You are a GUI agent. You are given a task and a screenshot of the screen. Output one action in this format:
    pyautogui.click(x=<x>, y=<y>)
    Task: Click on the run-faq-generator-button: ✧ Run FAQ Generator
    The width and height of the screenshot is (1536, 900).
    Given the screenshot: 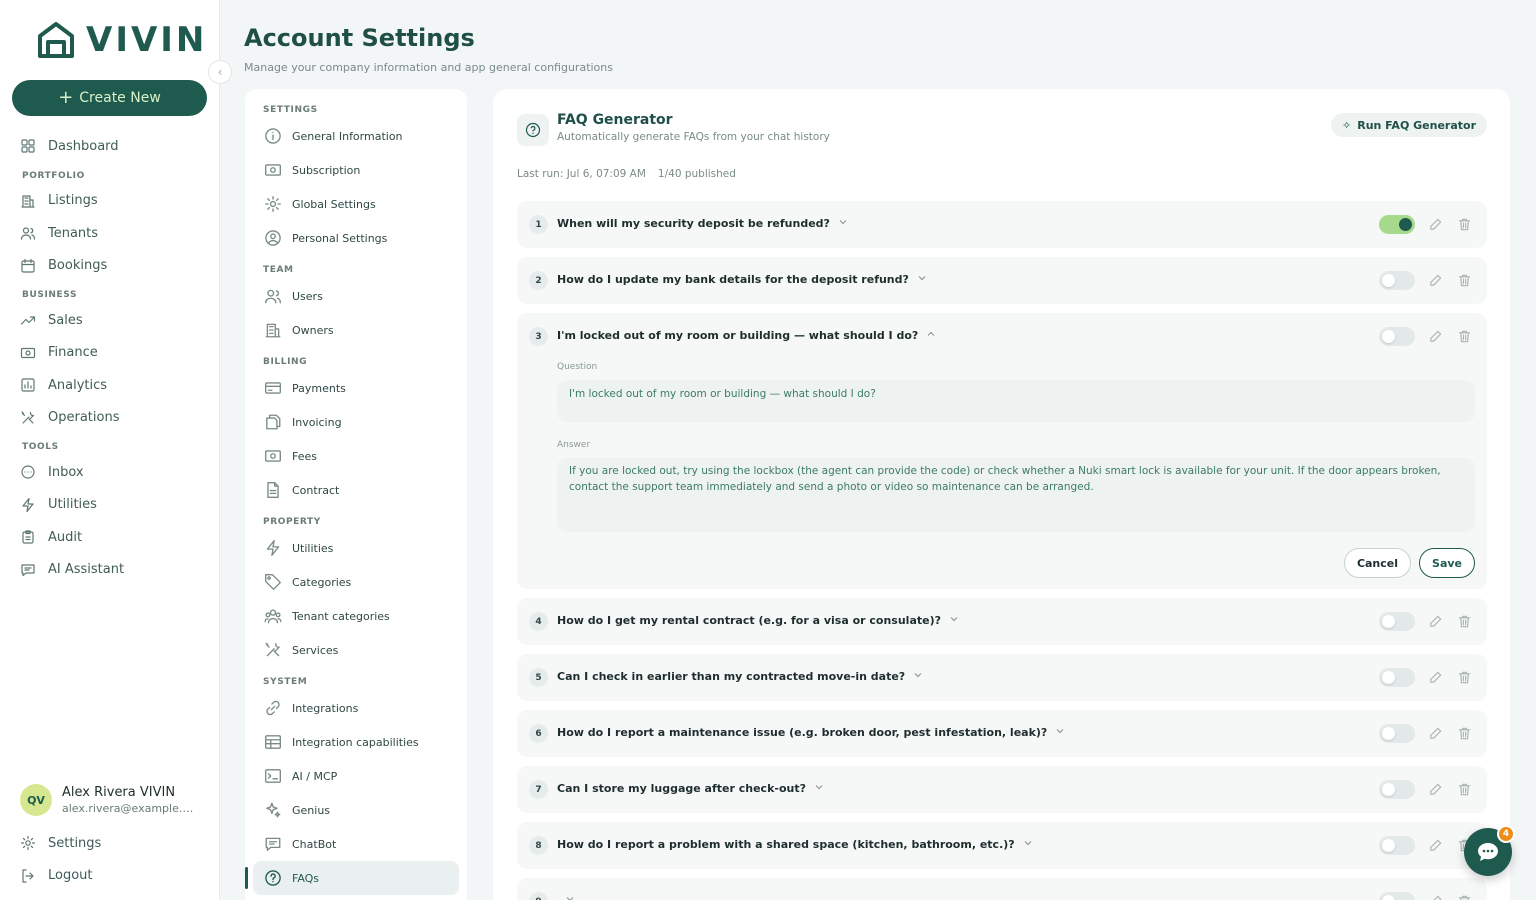 What is the action you would take?
    pyautogui.click(x=1409, y=125)
    